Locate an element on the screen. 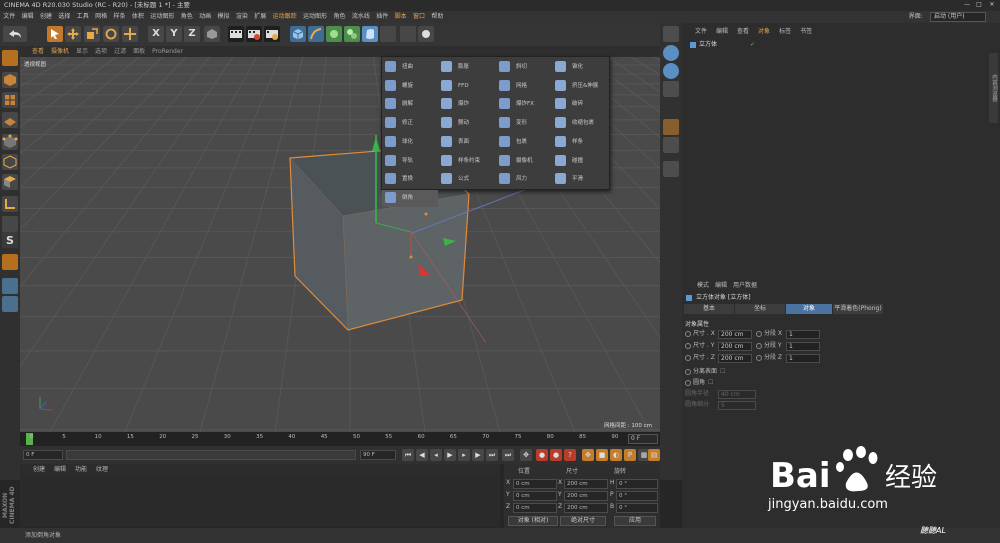  tab-object: 对象 is located at coordinates (809, 309).